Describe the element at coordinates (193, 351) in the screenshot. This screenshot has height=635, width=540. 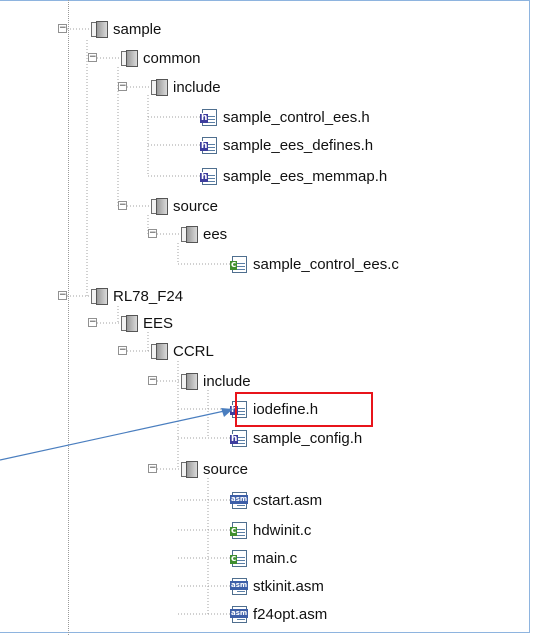
I see `tree-item-label: CCRL` at that location.